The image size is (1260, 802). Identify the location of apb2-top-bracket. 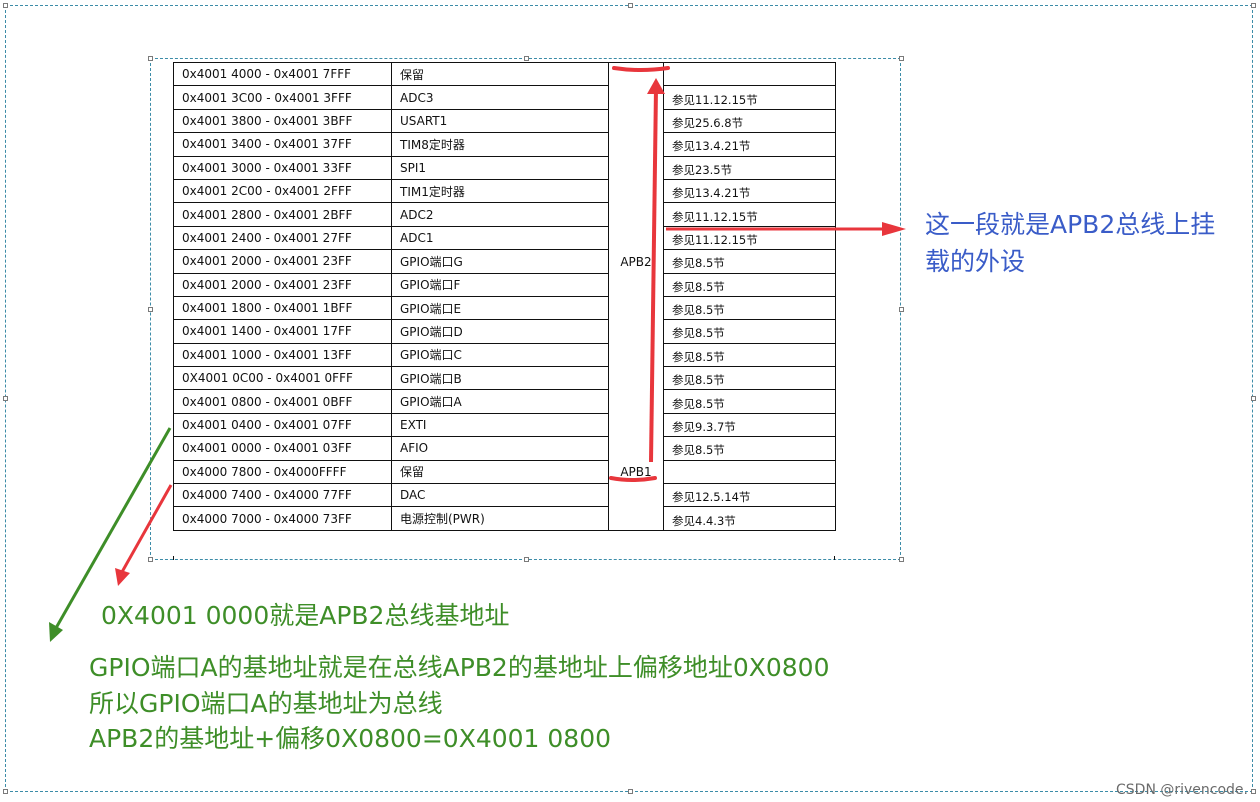
(641, 69).